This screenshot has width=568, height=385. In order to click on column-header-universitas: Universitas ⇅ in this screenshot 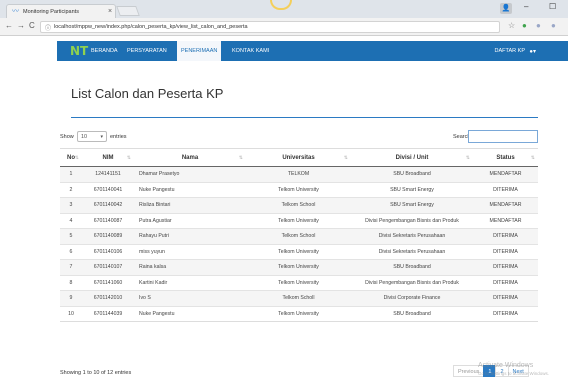, I will do `click(298, 157)`.